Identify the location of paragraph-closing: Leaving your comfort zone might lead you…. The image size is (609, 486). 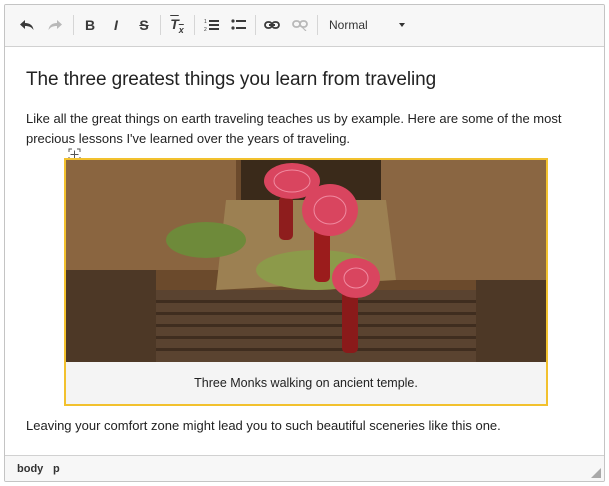
(263, 426).